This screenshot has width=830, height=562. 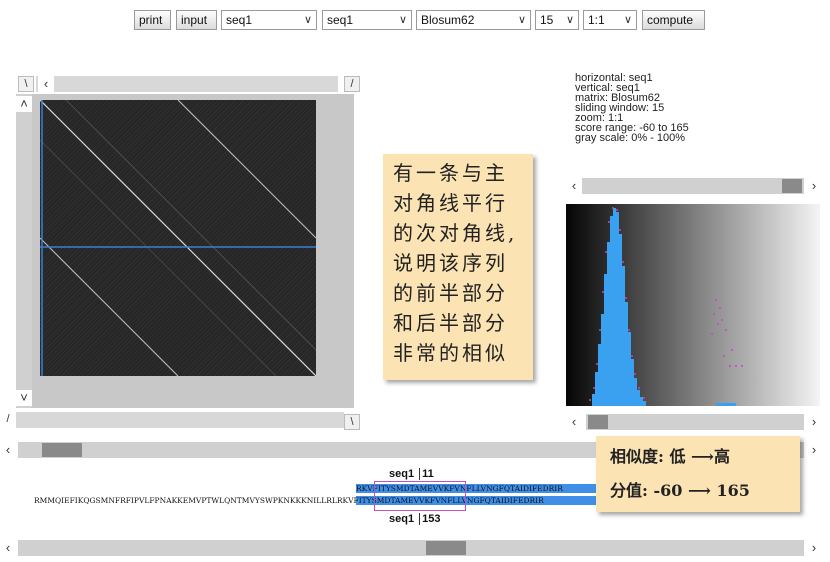 What do you see at coordinates (196, 84) in the screenshot?
I see `dotplot-hscroll: ‹ ›` at bounding box center [196, 84].